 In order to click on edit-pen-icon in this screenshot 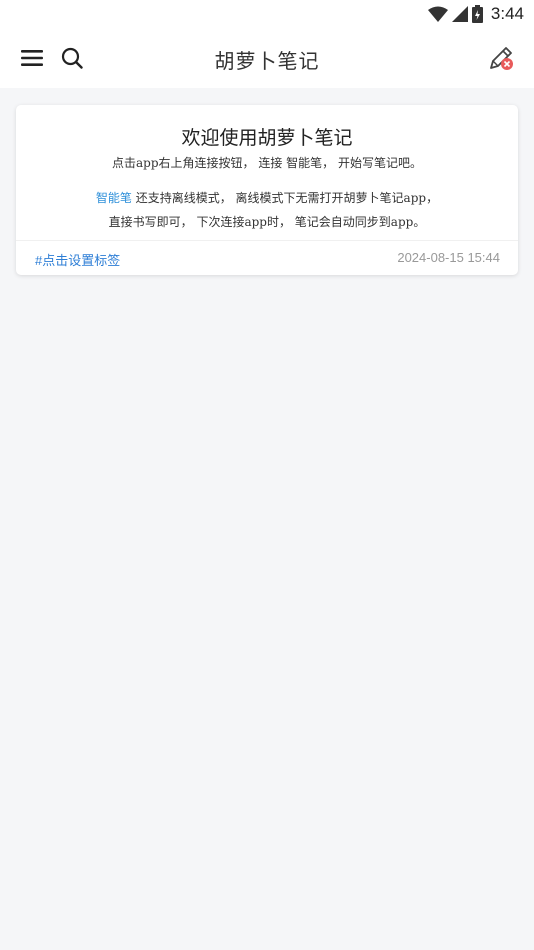, I will do `click(501, 58)`.